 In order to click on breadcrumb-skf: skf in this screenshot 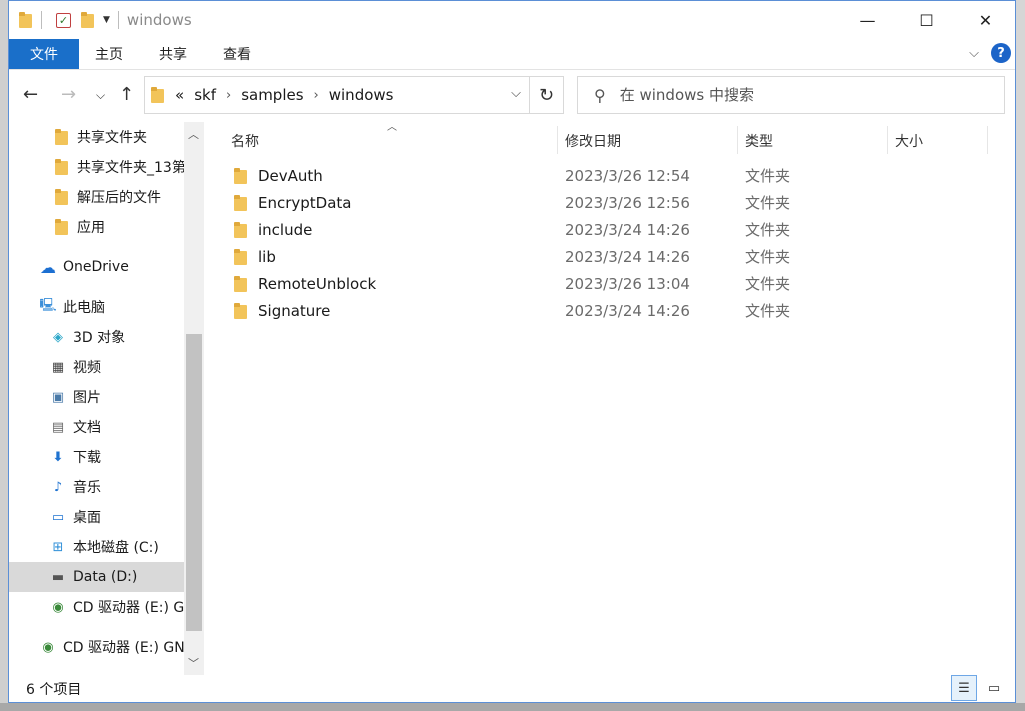, I will do `click(205, 95)`.